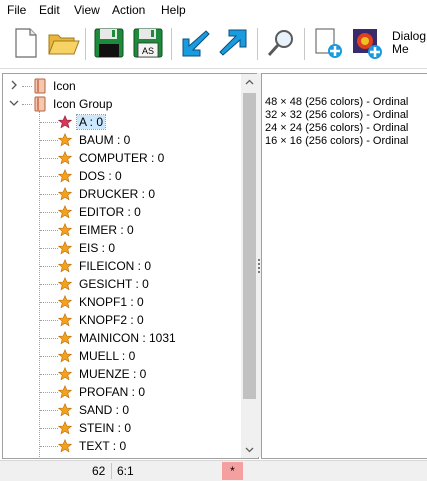 The image size is (427, 481). What do you see at coordinates (232, 471) in the screenshot?
I see `modified-indicator: *` at bounding box center [232, 471].